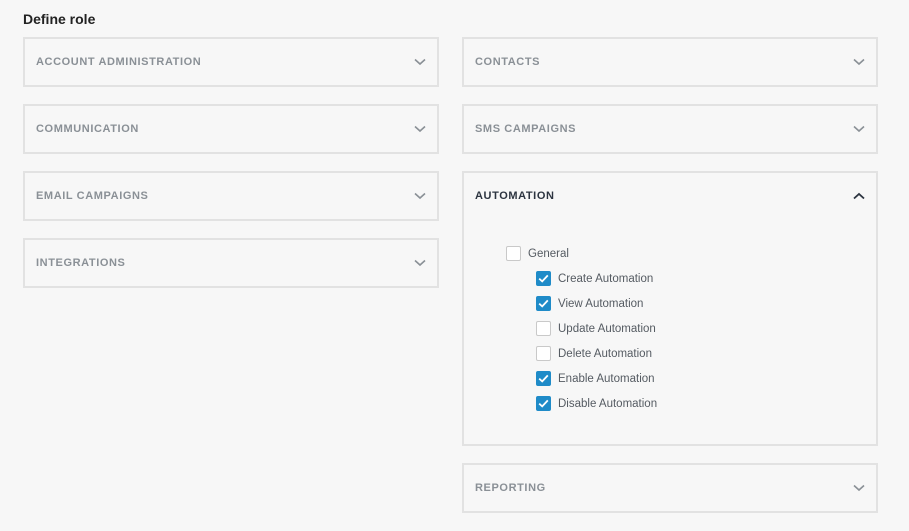 The width and height of the screenshot is (909, 531). Describe the element at coordinates (606, 378) in the screenshot. I see `permission-label: Enable Automation` at that location.